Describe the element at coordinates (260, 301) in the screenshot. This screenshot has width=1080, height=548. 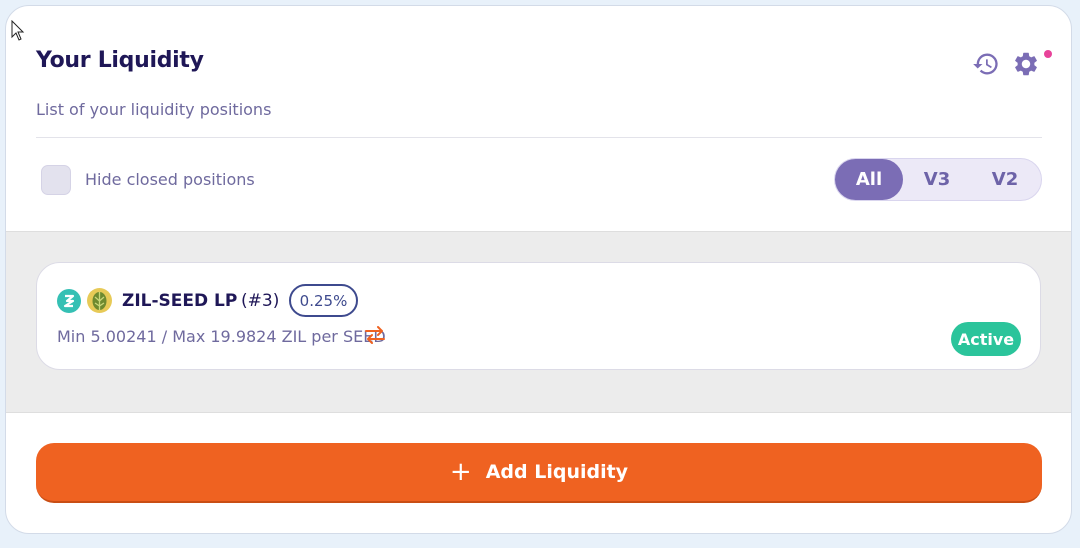
I see `position-id: (#3)` at that location.